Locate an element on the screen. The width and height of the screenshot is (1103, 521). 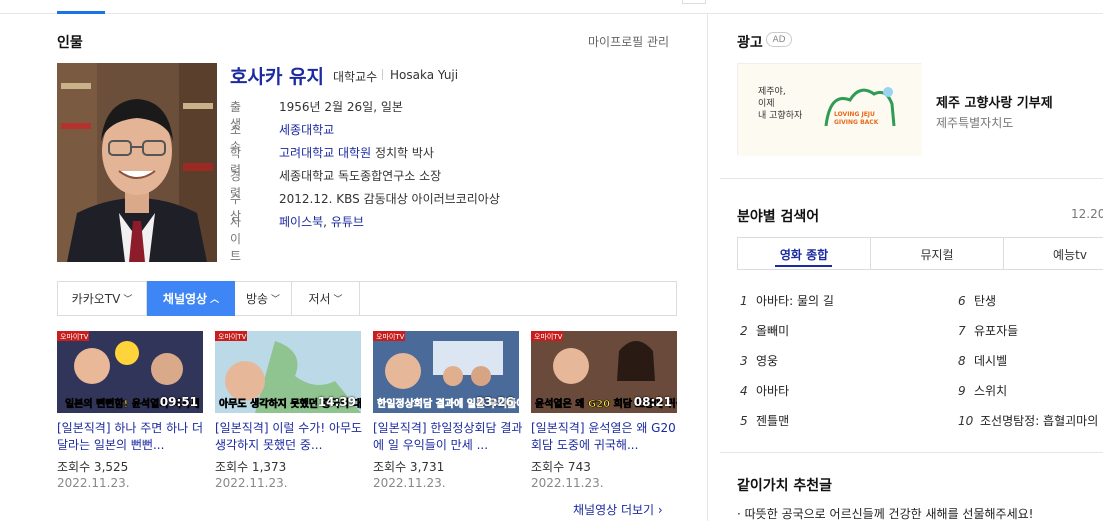
video-views: 조회수 3,525 is located at coordinates (93, 467).